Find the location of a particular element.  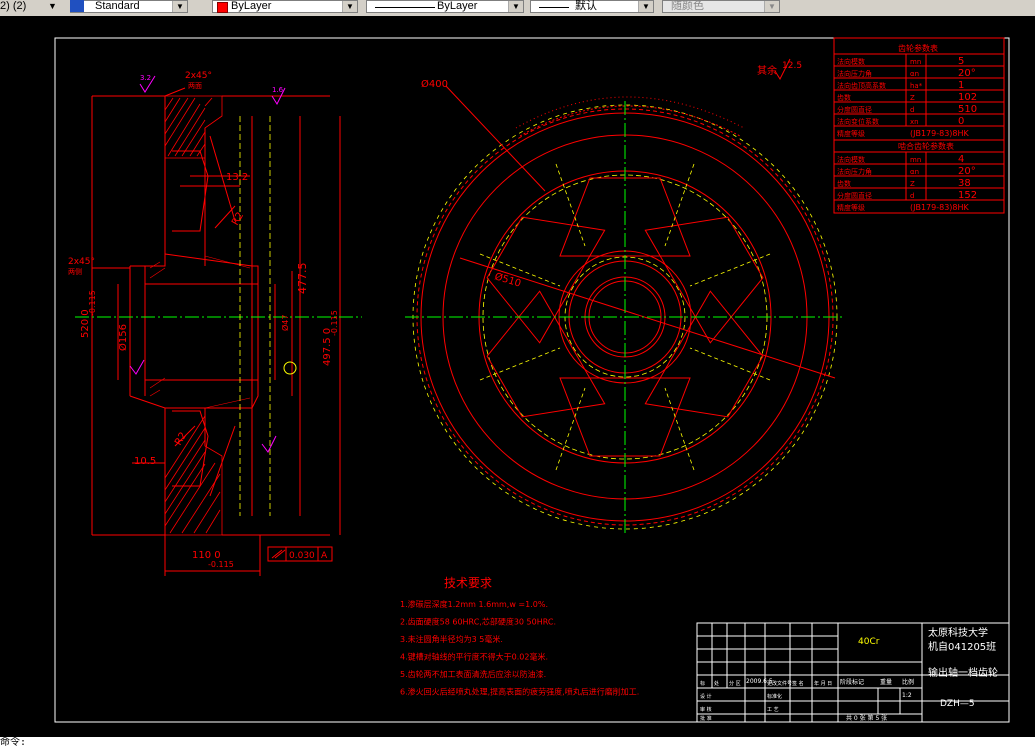

lineweight-control-combo: 默认 ▼ is located at coordinates (592, 6).